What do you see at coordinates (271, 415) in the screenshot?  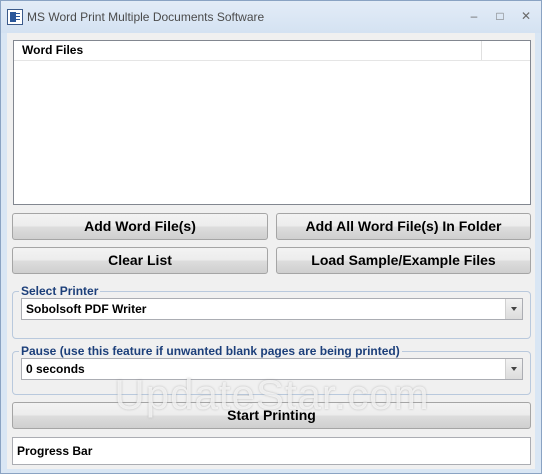 I see `start-printing-button: Start Printing` at bounding box center [271, 415].